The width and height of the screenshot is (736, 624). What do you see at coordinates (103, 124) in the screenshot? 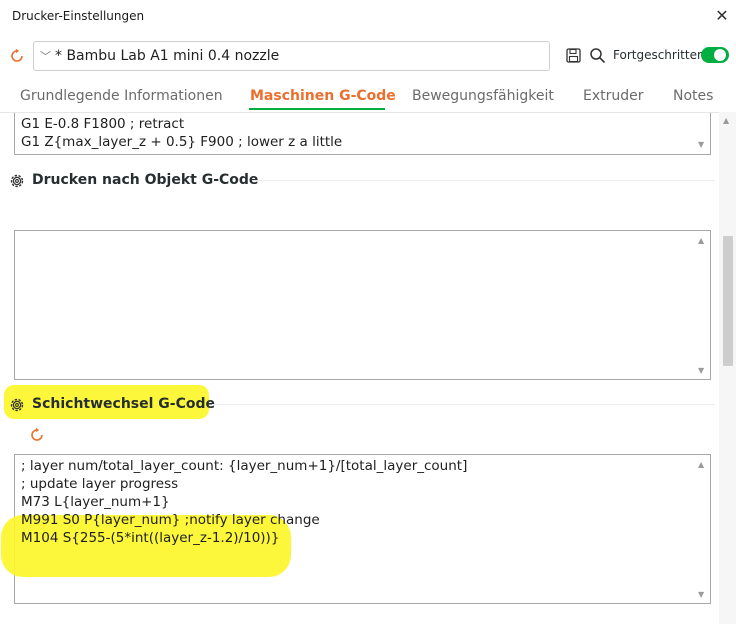
I see `code-line: G1 E-0.8 F1800 ; retract` at bounding box center [103, 124].